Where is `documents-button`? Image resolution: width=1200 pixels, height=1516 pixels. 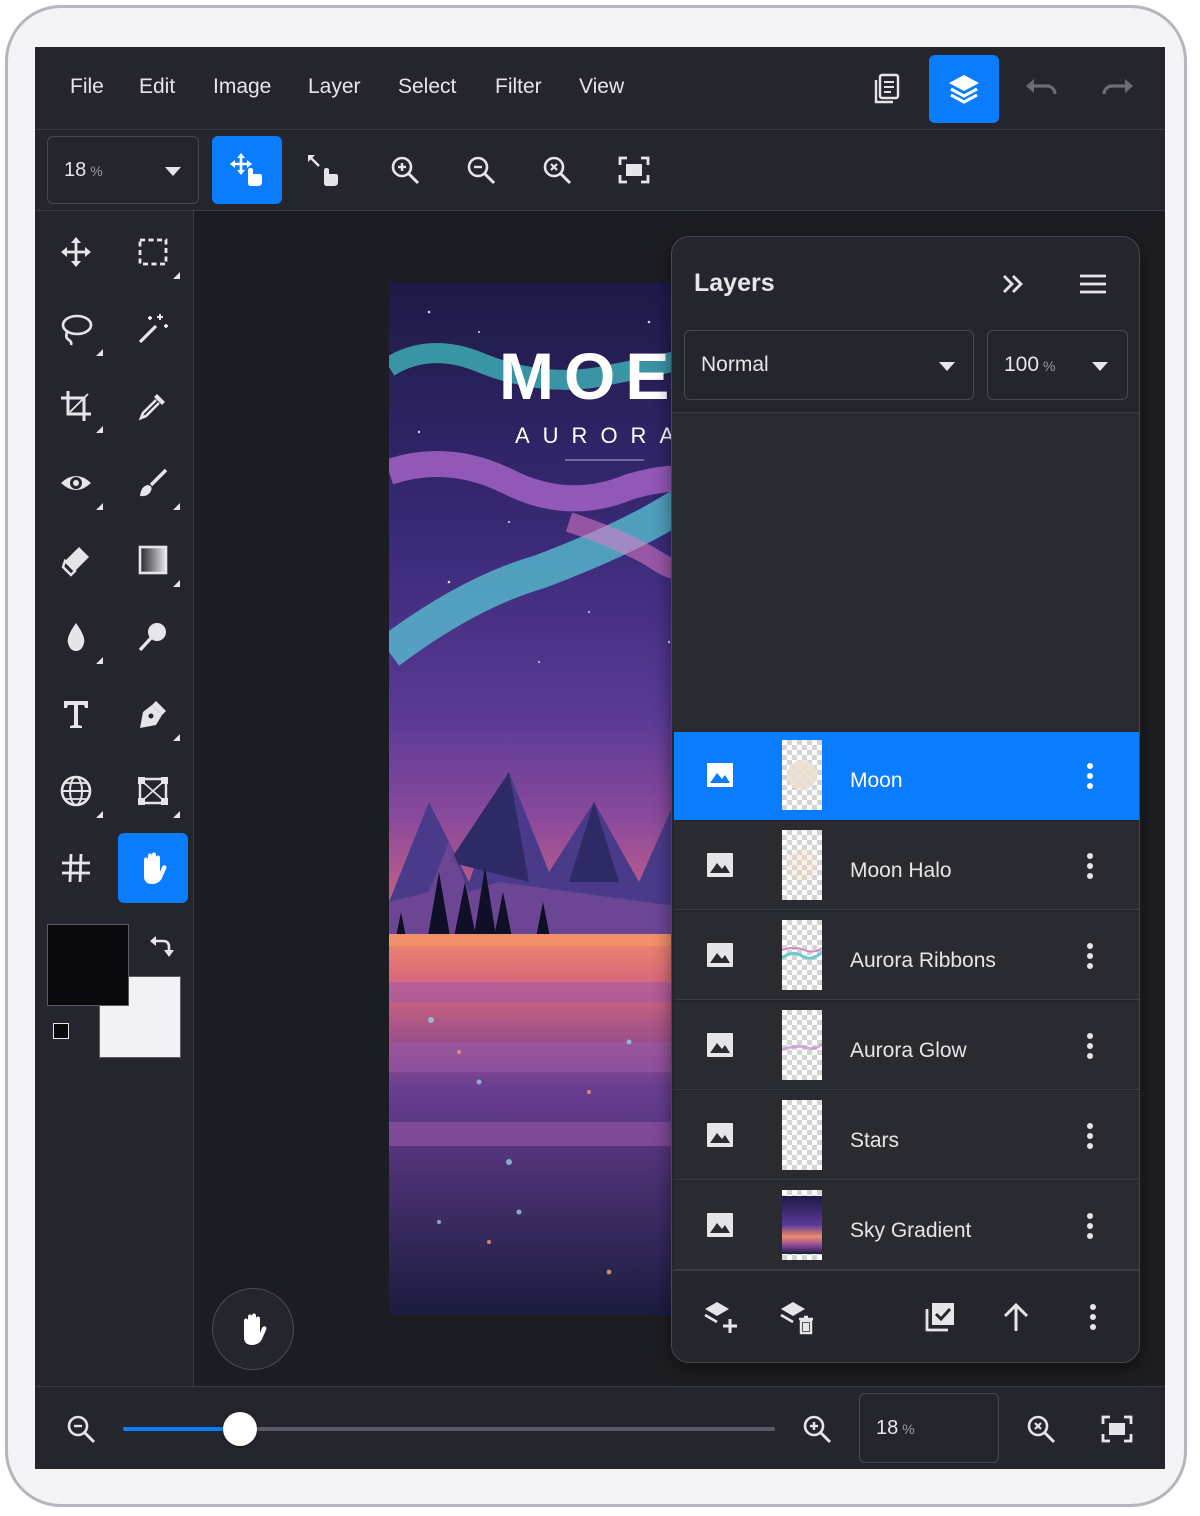
documents-button is located at coordinates (887, 89).